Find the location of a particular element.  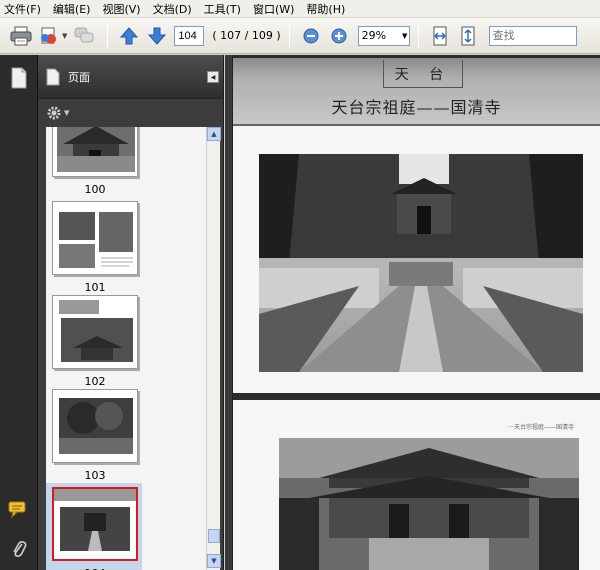

arrow-down-icon is located at coordinates (157, 36).